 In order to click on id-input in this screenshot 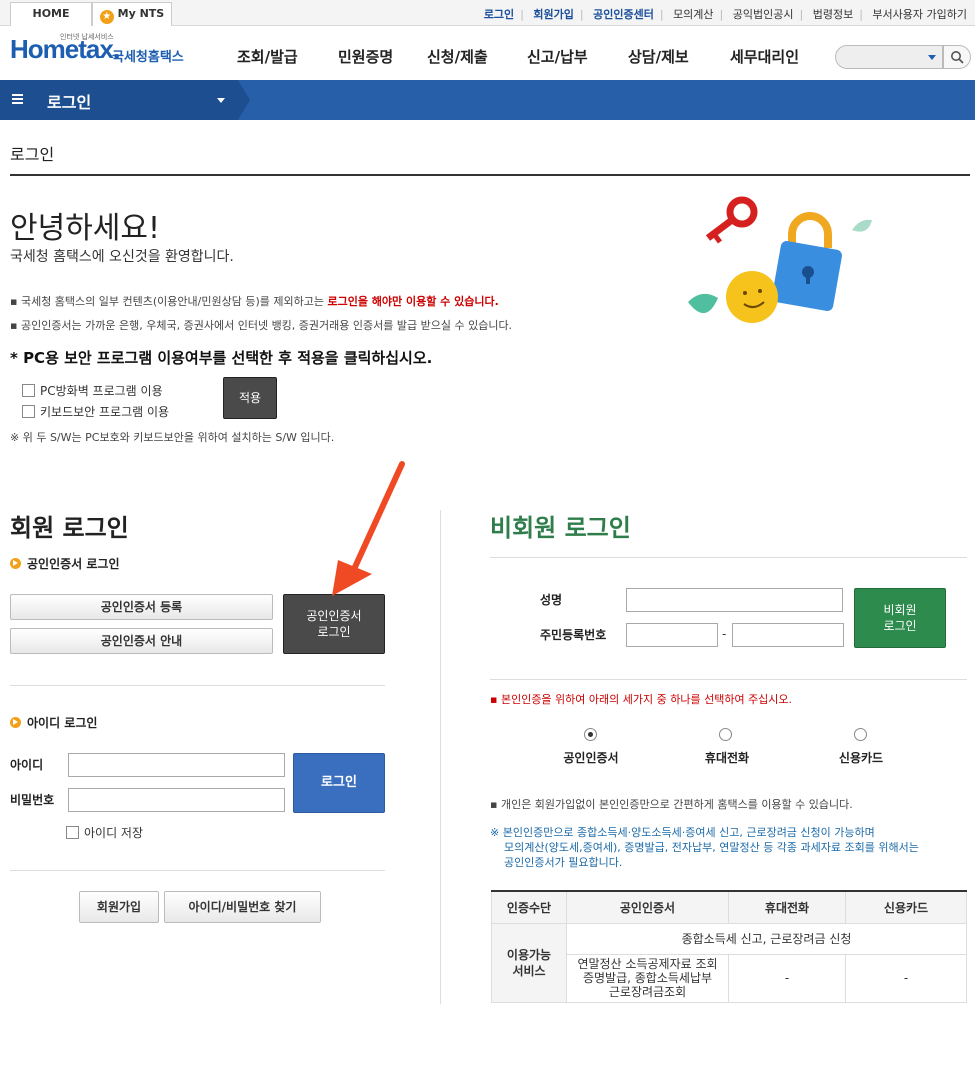, I will do `click(176, 765)`.